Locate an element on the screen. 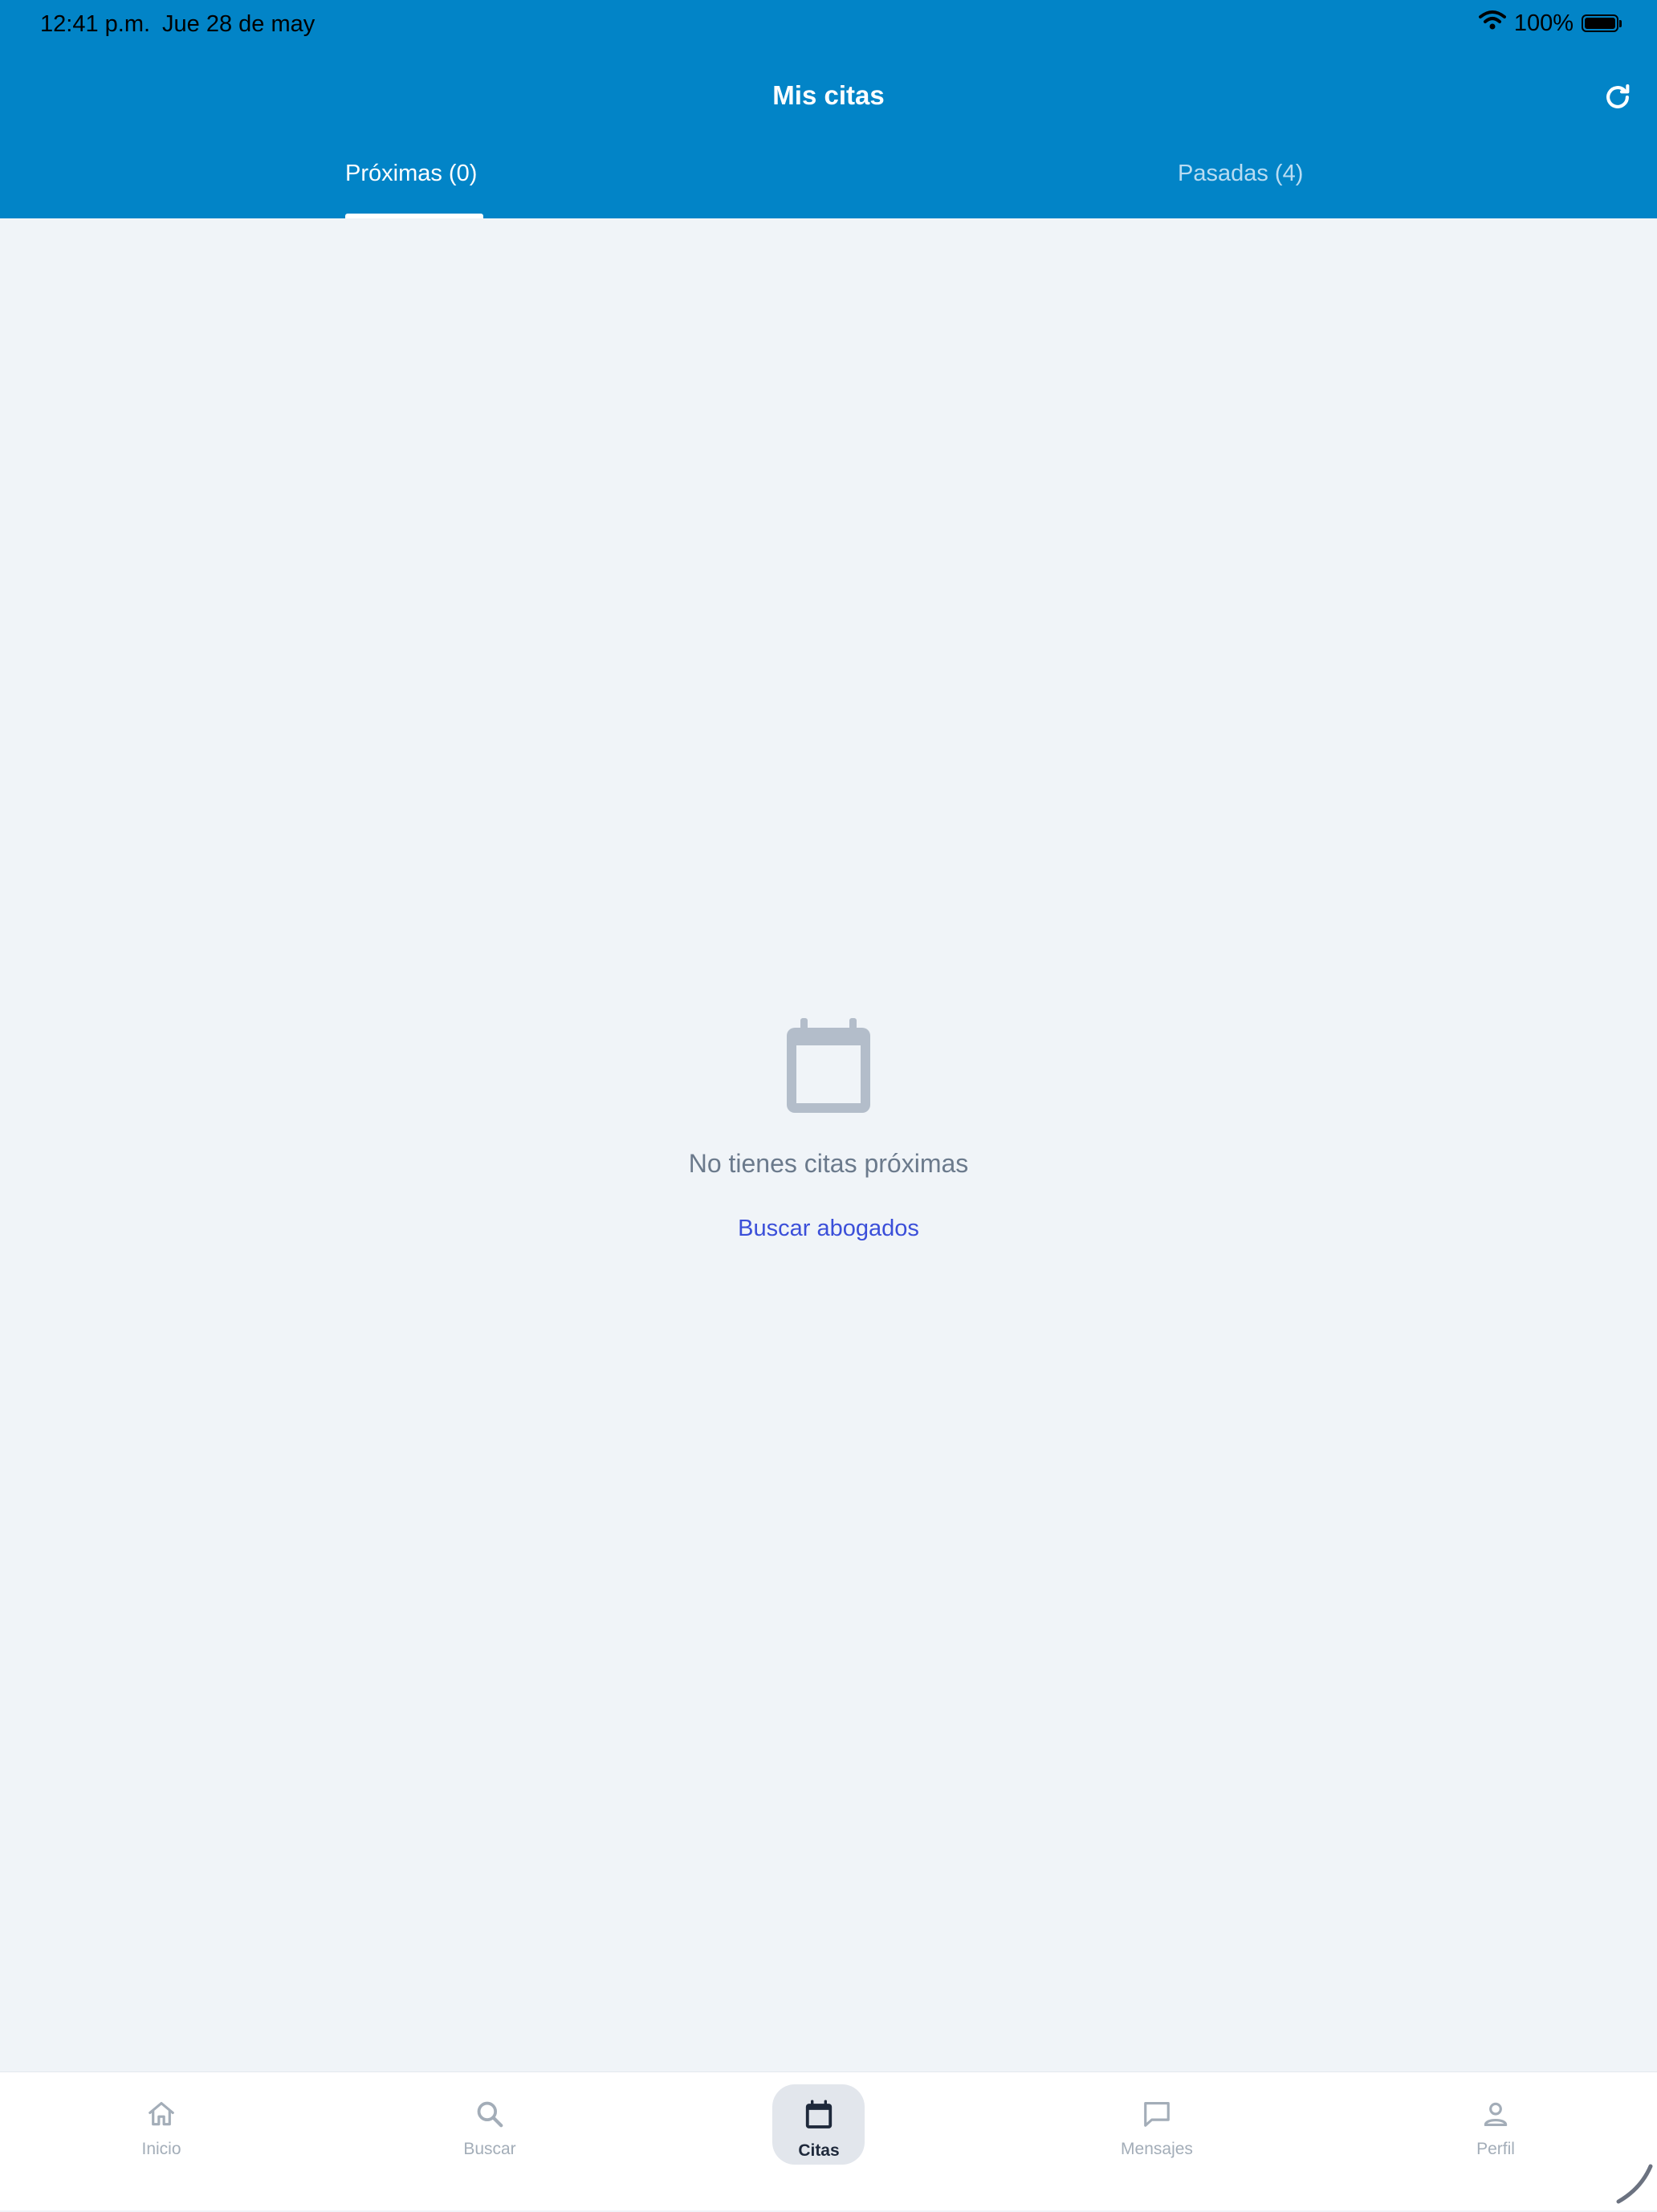 This screenshot has width=1657, height=2212. app-header: 12:41 p.m. Jue 28 de may 100% Mis citas is located at coordinates (828, 109).